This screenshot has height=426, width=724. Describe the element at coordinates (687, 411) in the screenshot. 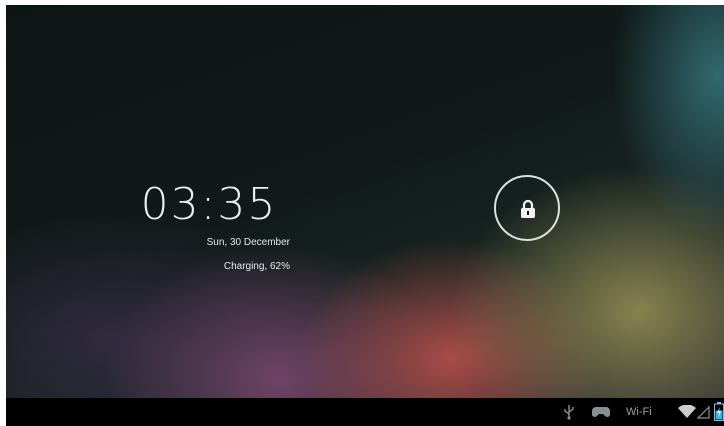

I see `wifi-signal-icon` at that location.